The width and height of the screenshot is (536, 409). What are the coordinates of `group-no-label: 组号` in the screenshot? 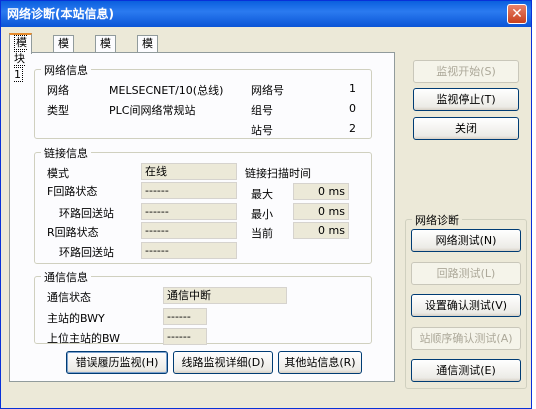 It's located at (262, 110).